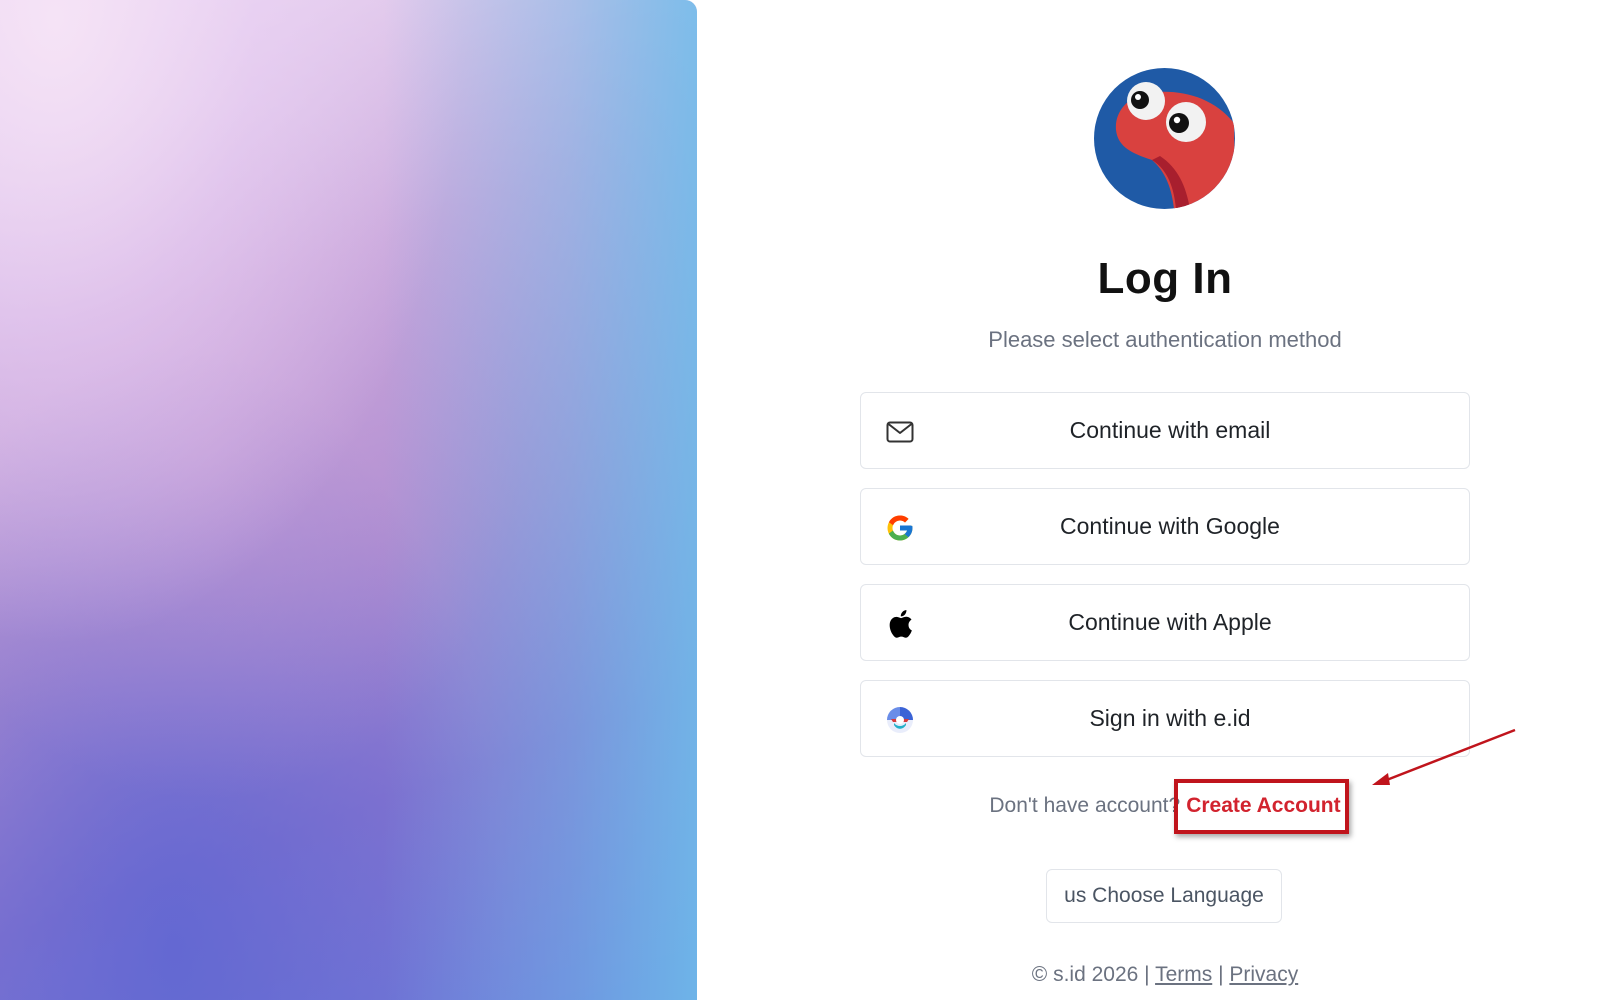 The width and height of the screenshot is (1605, 1000). What do you see at coordinates (1165, 339) in the screenshot?
I see `page-subtitle: Please select authentication method` at bounding box center [1165, 339].